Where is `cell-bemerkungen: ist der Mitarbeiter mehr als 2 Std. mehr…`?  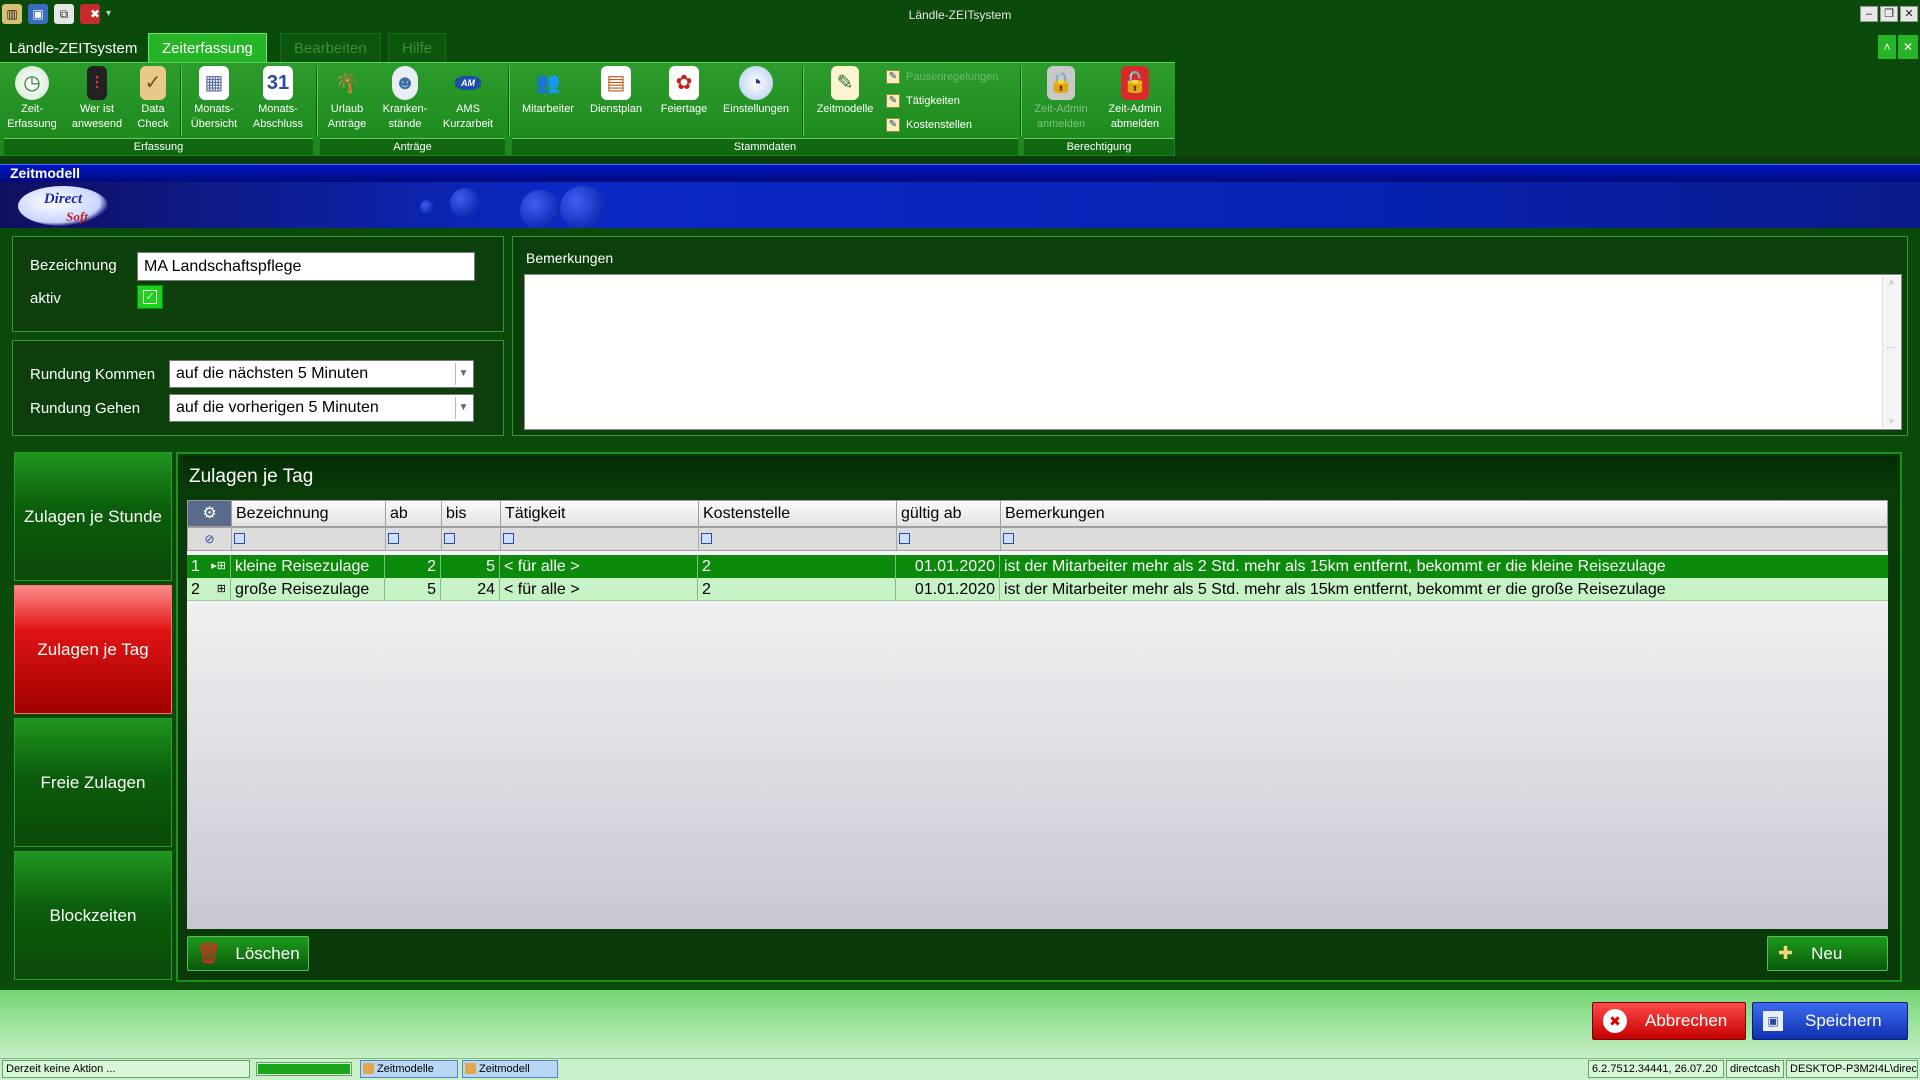 cell-bemerkungen: ist der Mitarbeiter mehr als 2 Std. mehr… is located at coordinates (1444, 566).